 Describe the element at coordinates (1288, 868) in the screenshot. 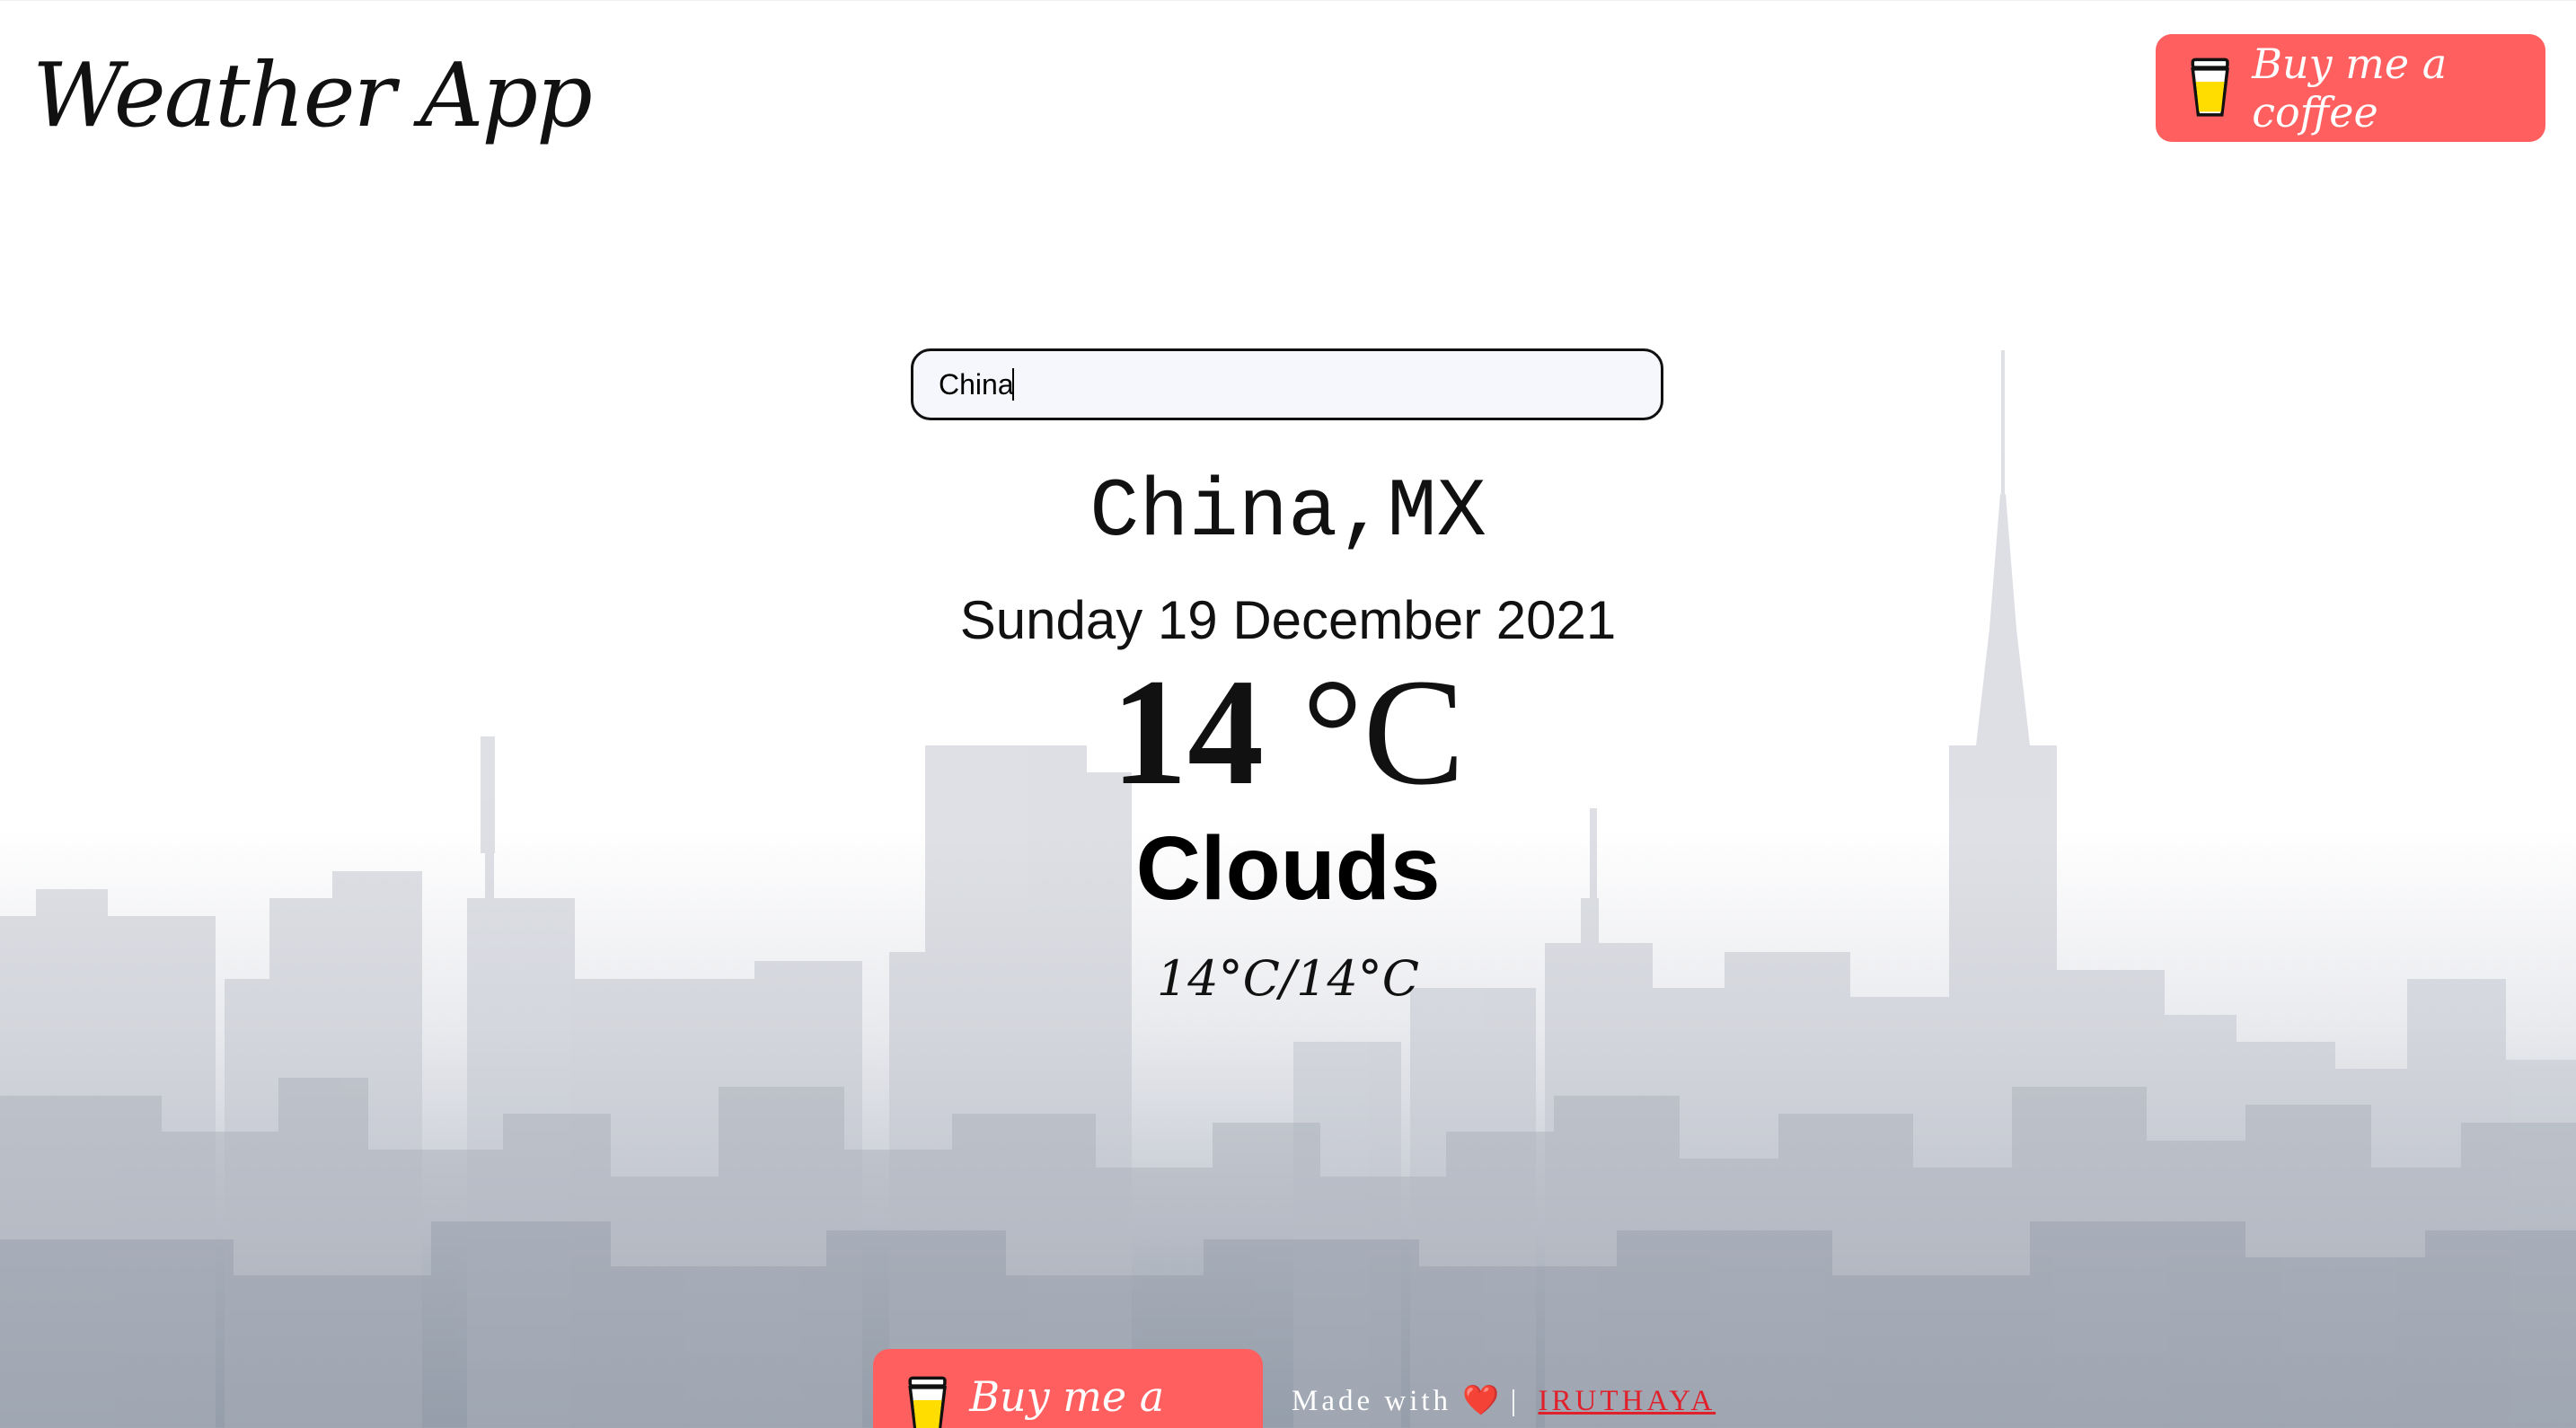

I see `weather-condition: Clouds` at that location.